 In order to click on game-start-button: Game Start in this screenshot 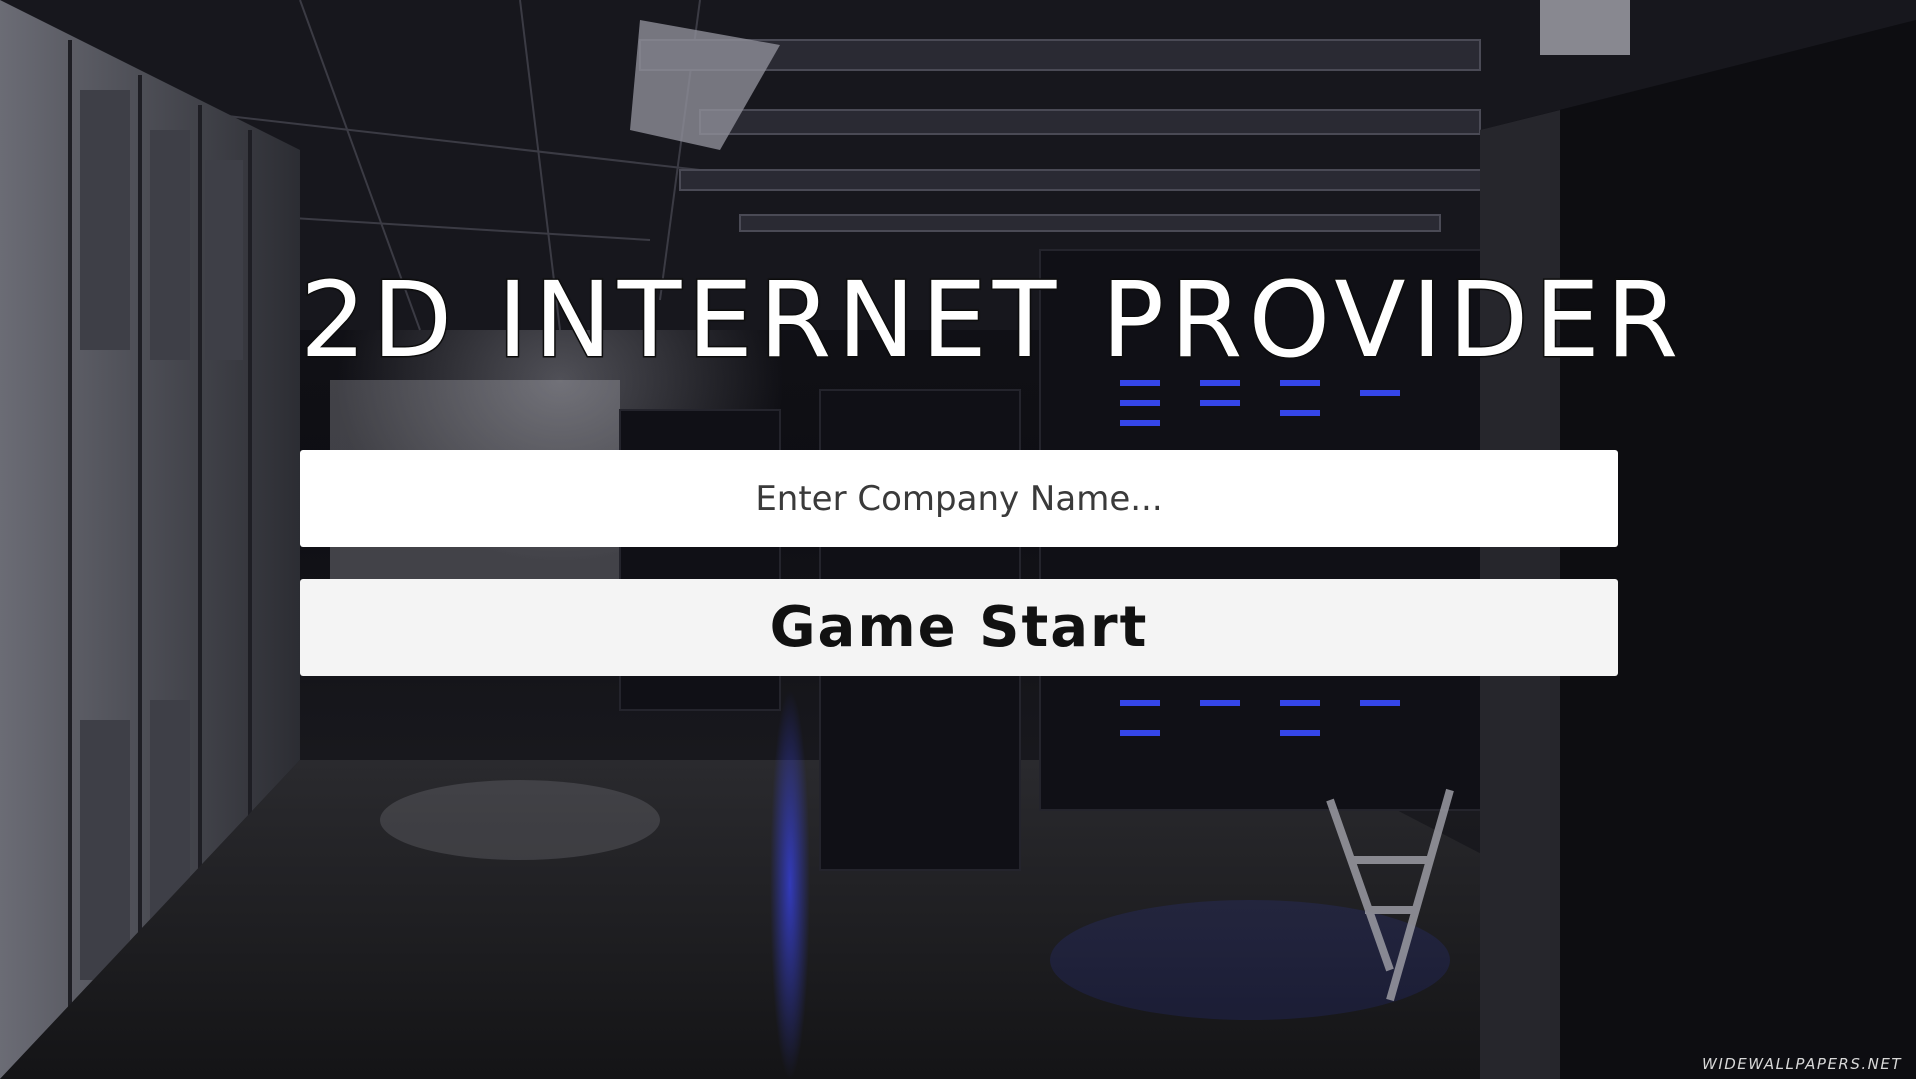, I will do `click(959, 627)`.